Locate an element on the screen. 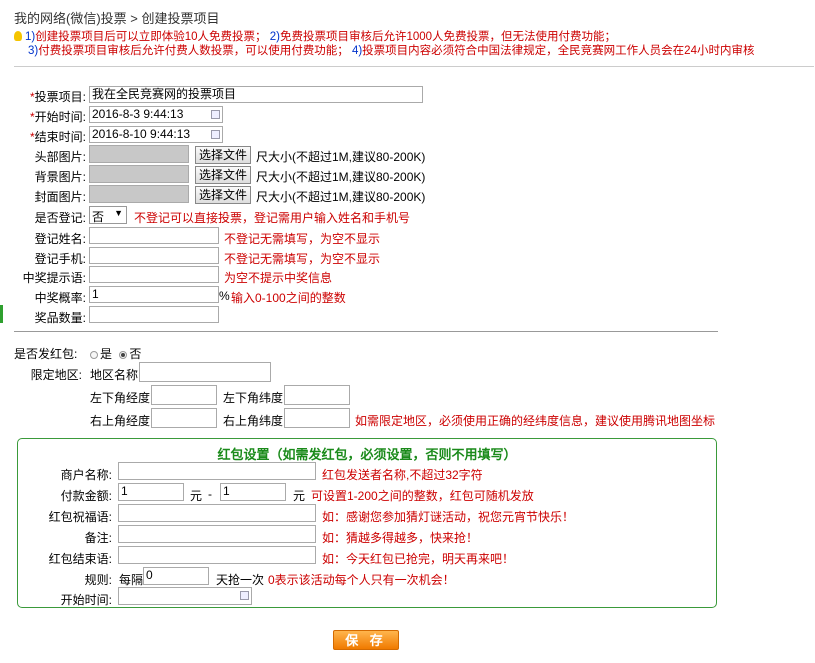 The width and height of the screenshot is (815, 663). redpack-no-label: 否 is located at coordinates (135, 354).